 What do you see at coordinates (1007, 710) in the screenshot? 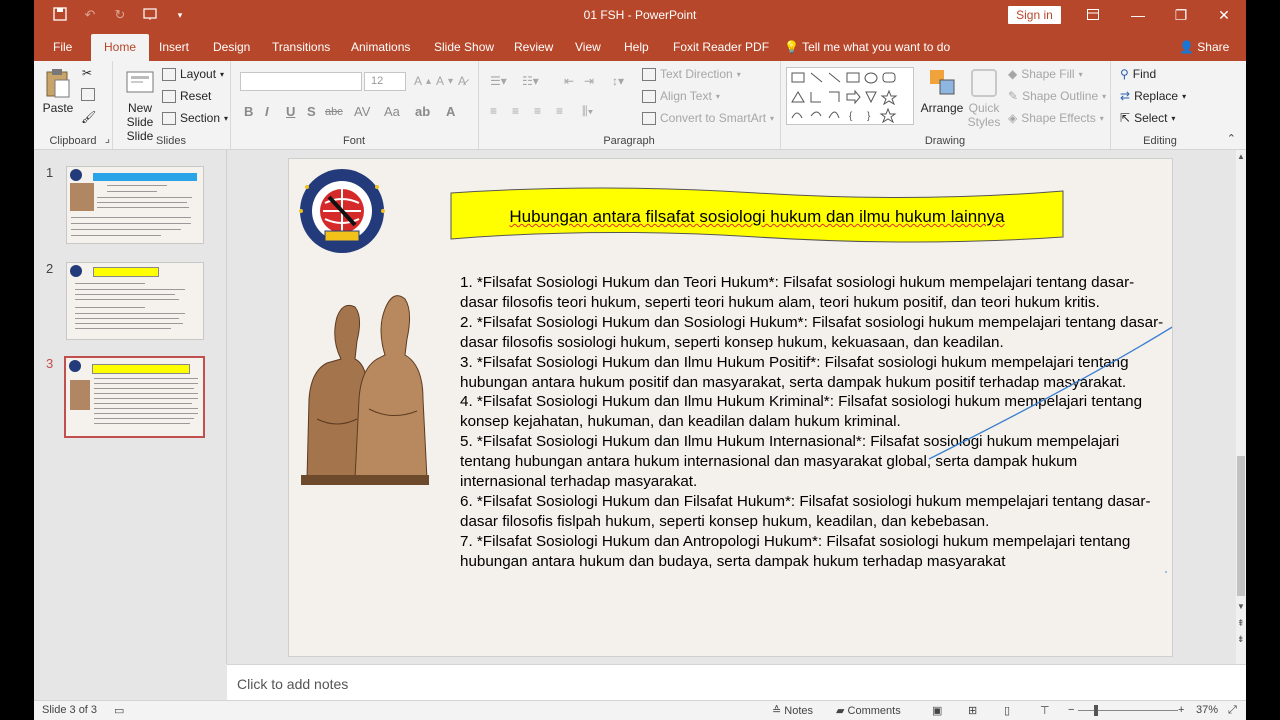
I see `reading-view-icon: ▯` at bounding box center [1007, 710].